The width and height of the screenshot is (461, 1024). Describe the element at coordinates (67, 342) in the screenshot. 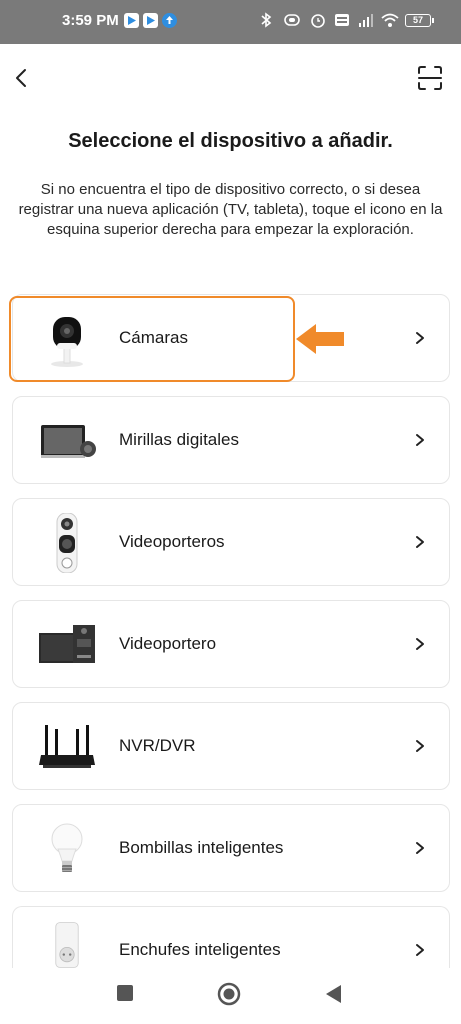

I see `indoor-camera-icon` at that location.